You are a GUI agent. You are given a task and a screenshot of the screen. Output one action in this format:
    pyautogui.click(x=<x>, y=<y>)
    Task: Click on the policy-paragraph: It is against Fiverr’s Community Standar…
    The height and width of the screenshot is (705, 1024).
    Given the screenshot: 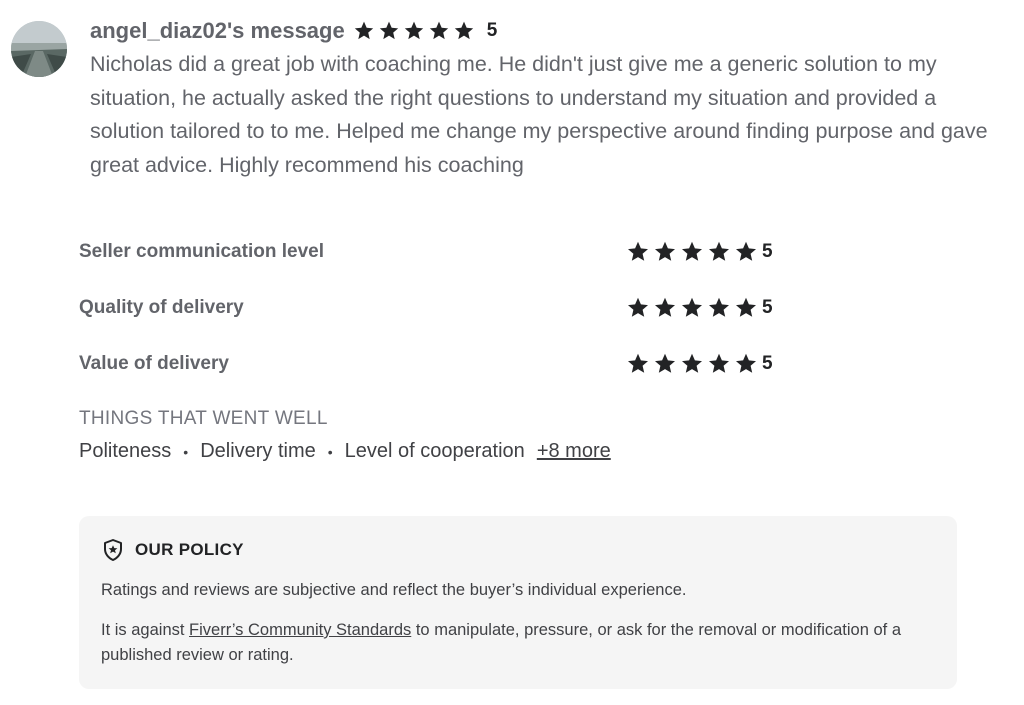 What is the action you would take?
    pyautogui.click(x=518, y=643)
    